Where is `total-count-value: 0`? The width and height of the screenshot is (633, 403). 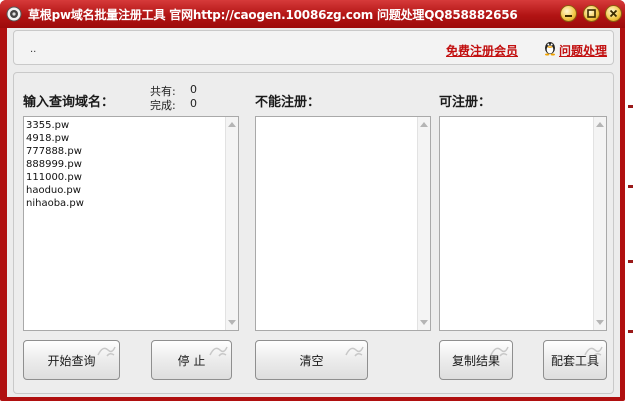
total-count-value: 0 is located at coordinates (193, 89).